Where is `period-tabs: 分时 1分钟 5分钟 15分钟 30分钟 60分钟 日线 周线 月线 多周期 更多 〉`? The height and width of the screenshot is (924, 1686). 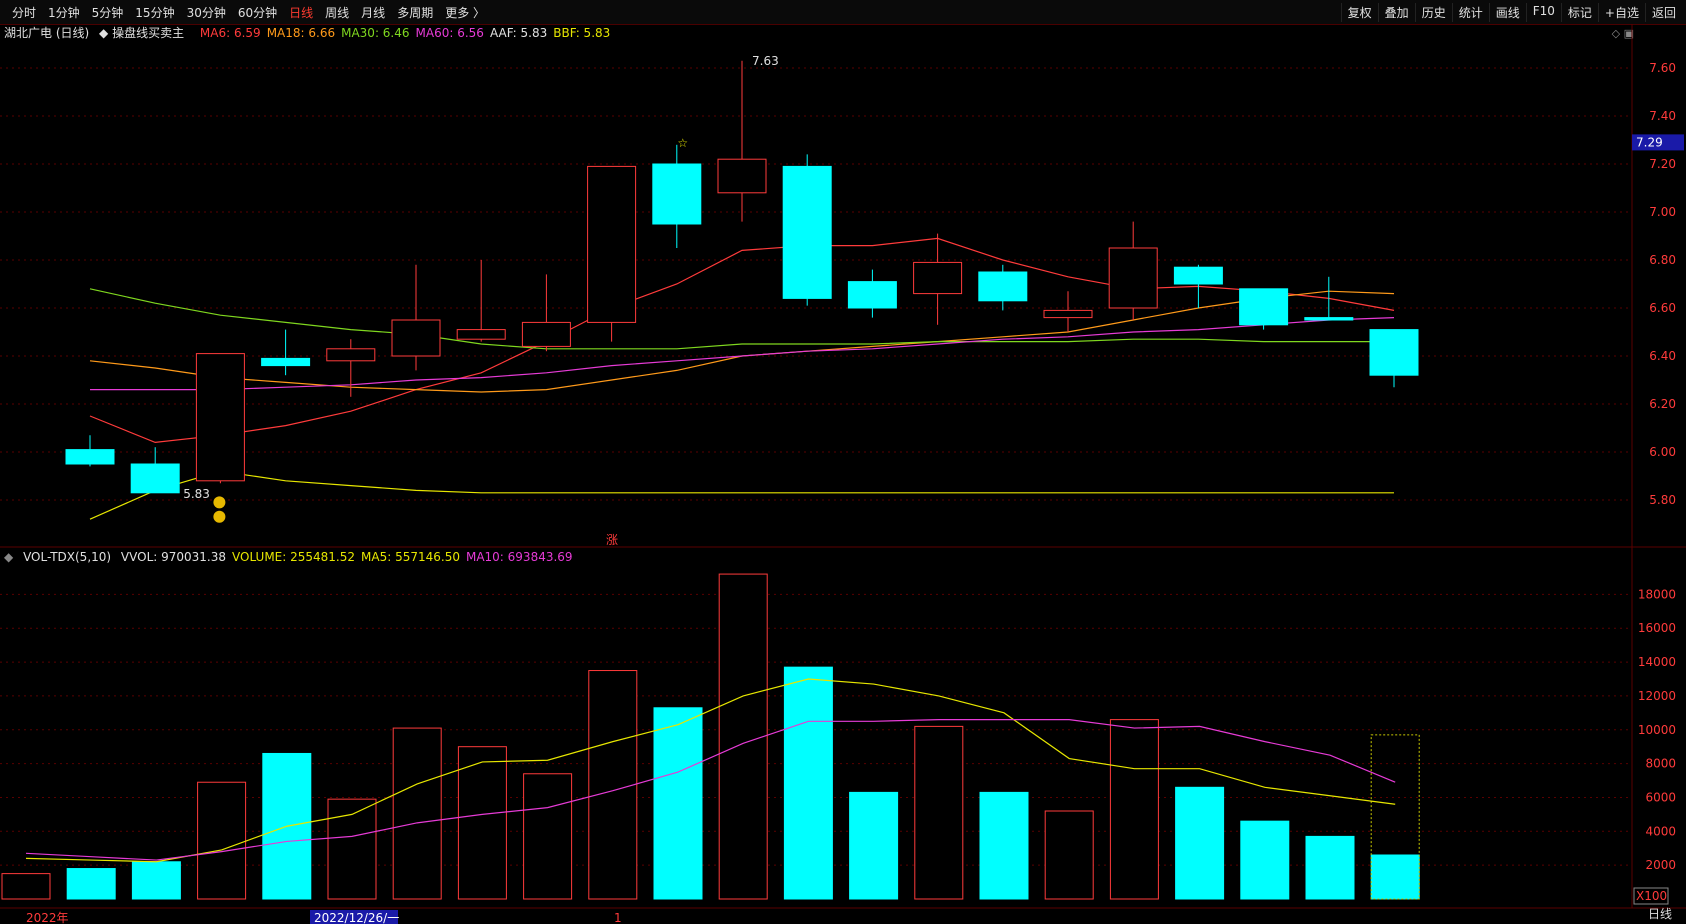
period-tabs: 分时 1分钟 5分钟 15分钟 30分钟 60分钟 日线 周线 月线 多周期 更多 〉 is located at coordinates (248, 12).